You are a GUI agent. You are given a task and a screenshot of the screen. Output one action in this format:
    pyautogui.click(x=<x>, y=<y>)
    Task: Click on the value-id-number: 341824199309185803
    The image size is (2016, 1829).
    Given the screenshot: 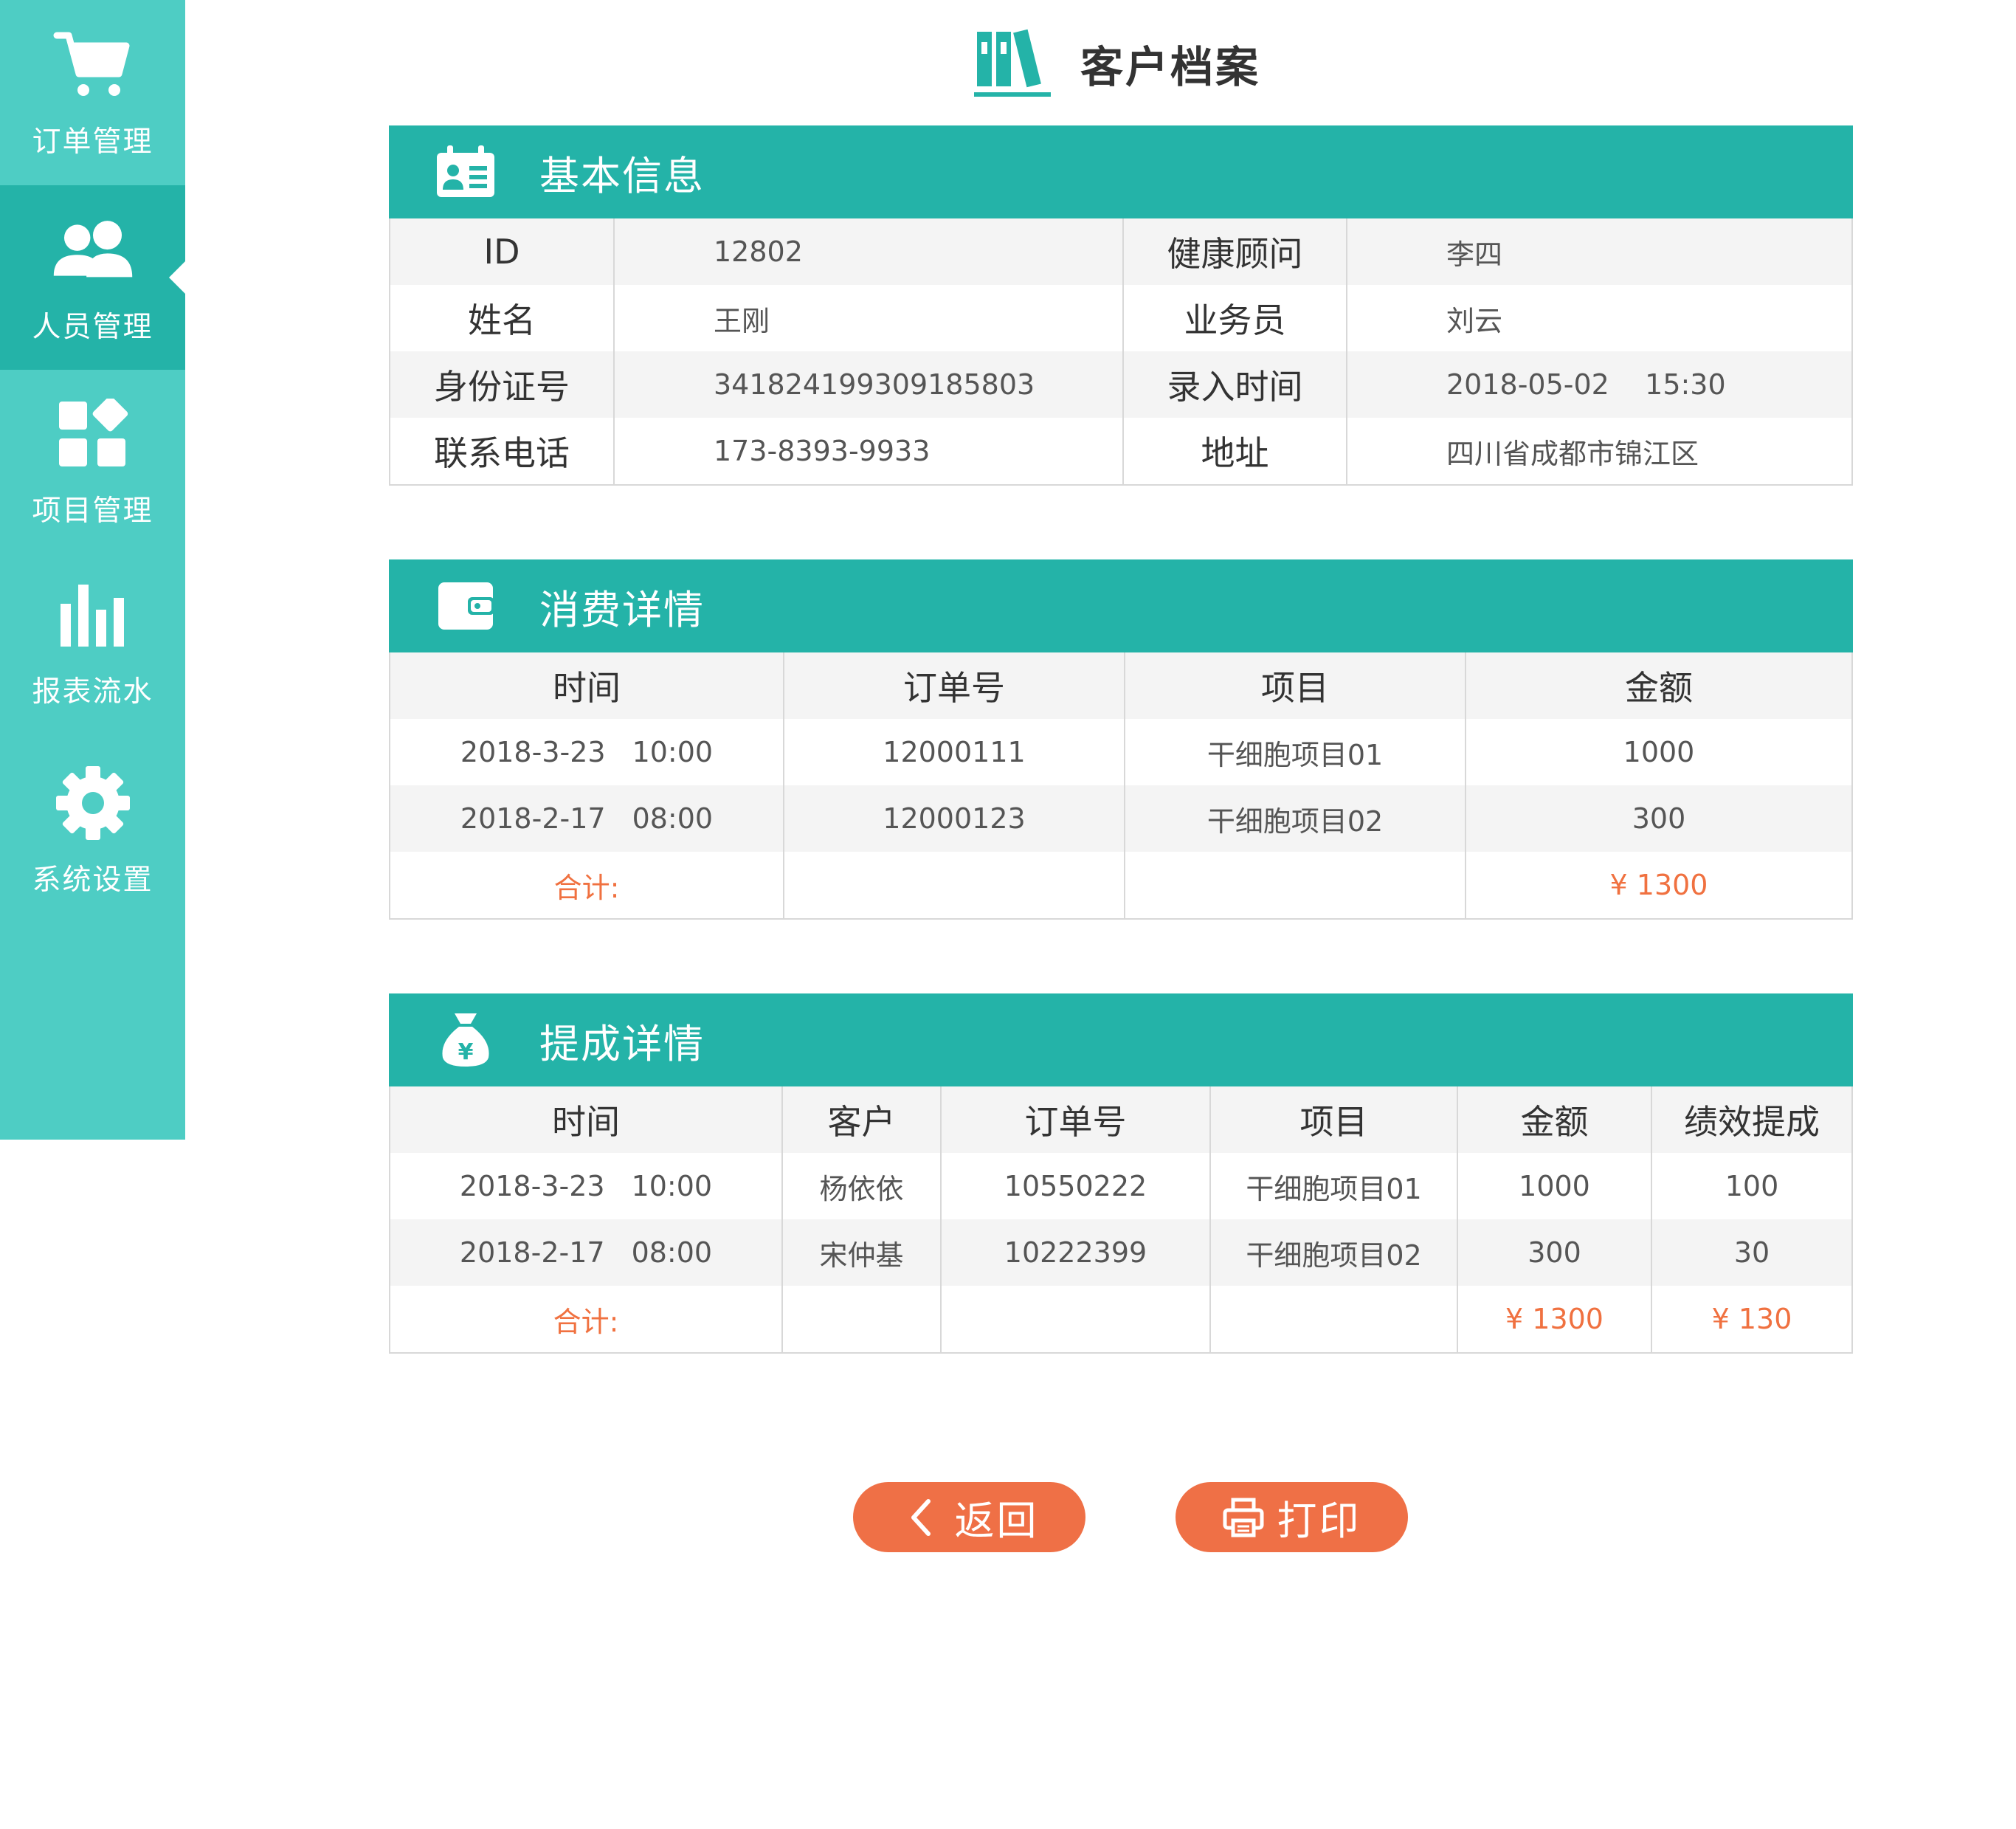 What is the action you would take?
    pyautogui.click(x=868, y=384)
    